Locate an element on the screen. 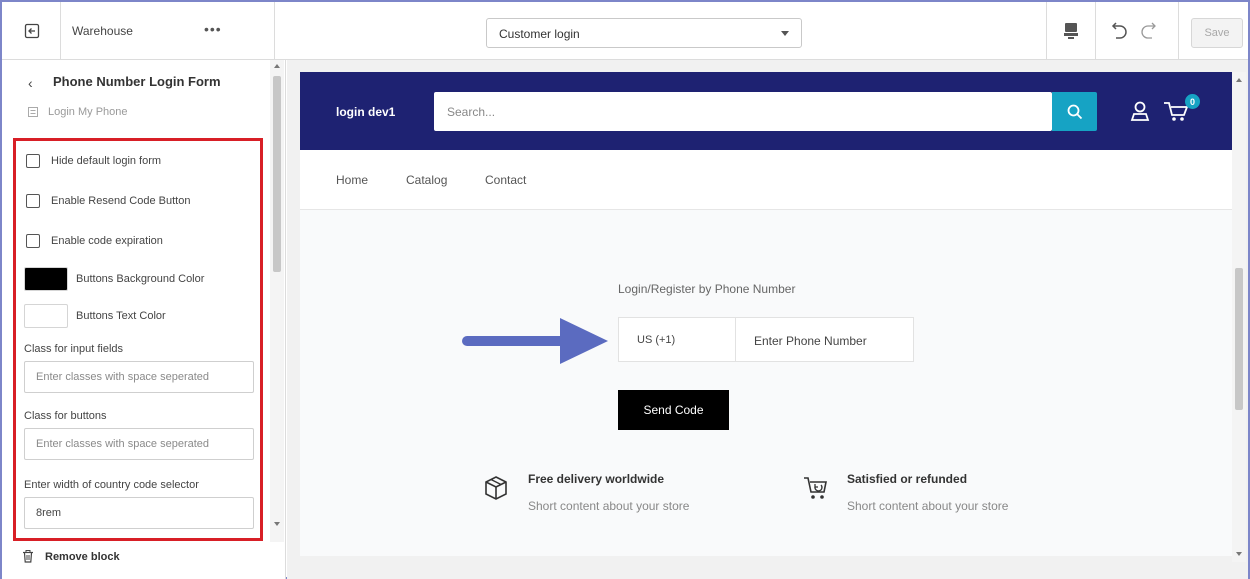  buttons-text-color-row: Buttons Text Color is located at coordinates (95, 316).